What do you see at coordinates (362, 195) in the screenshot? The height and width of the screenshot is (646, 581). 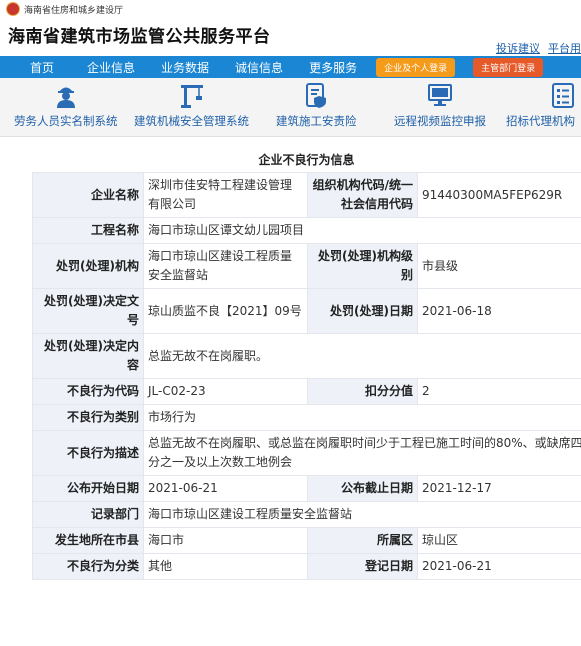 I see `field-label: 组织机构代码/统一社会信用代码` at bounding box center [362, 195].